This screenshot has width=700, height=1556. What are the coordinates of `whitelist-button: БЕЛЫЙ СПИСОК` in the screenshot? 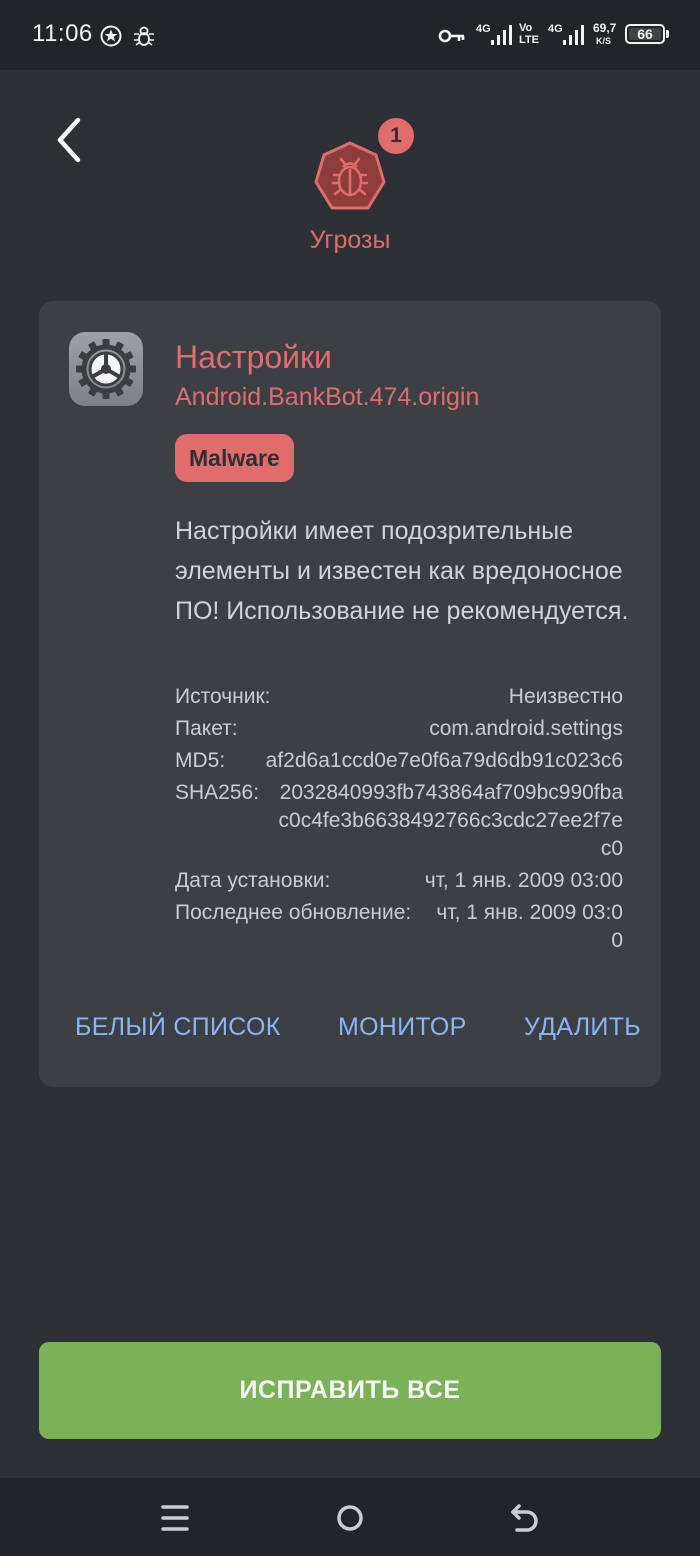 It's located at (178, 1027).